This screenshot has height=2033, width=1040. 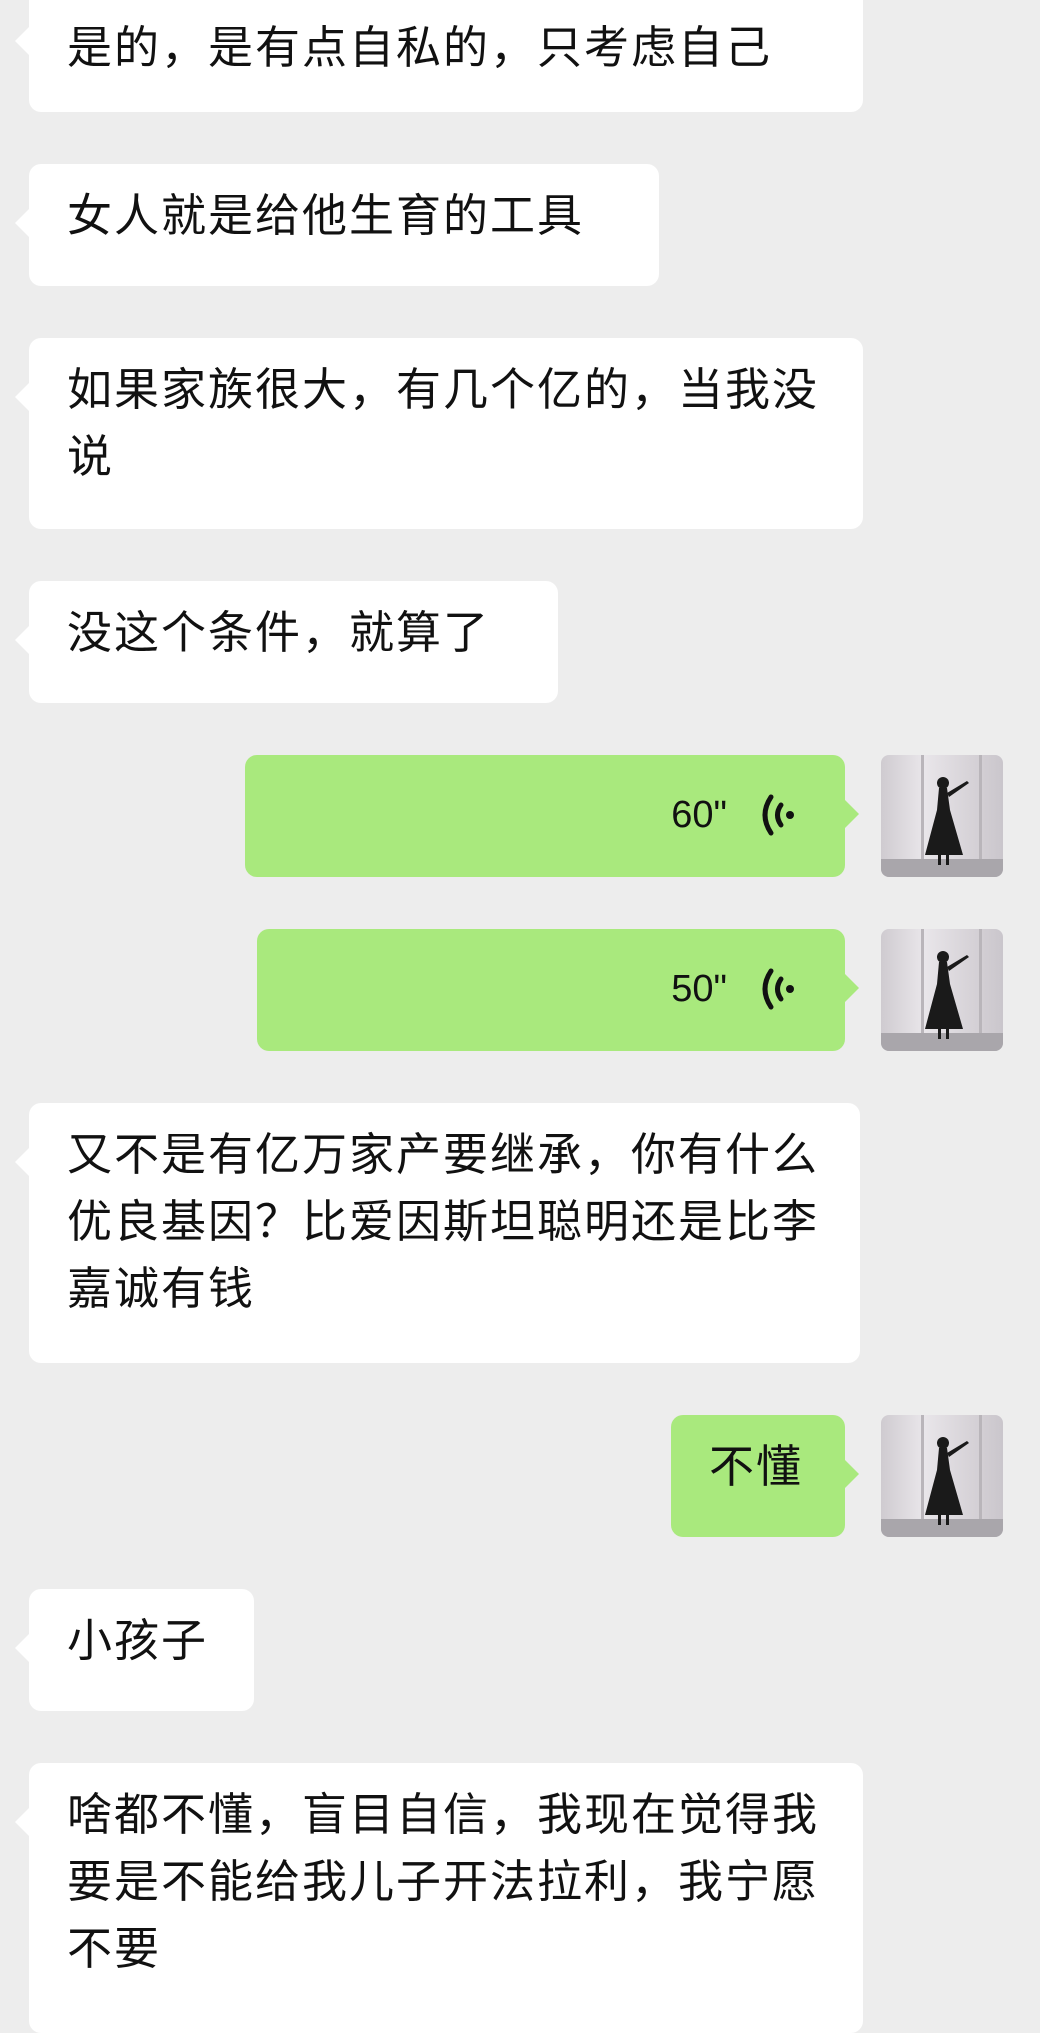 What do you see at coordinates (699, 815) in the screenshot?
I see `voice-duration: 60"` at bounding box center [699, 815].